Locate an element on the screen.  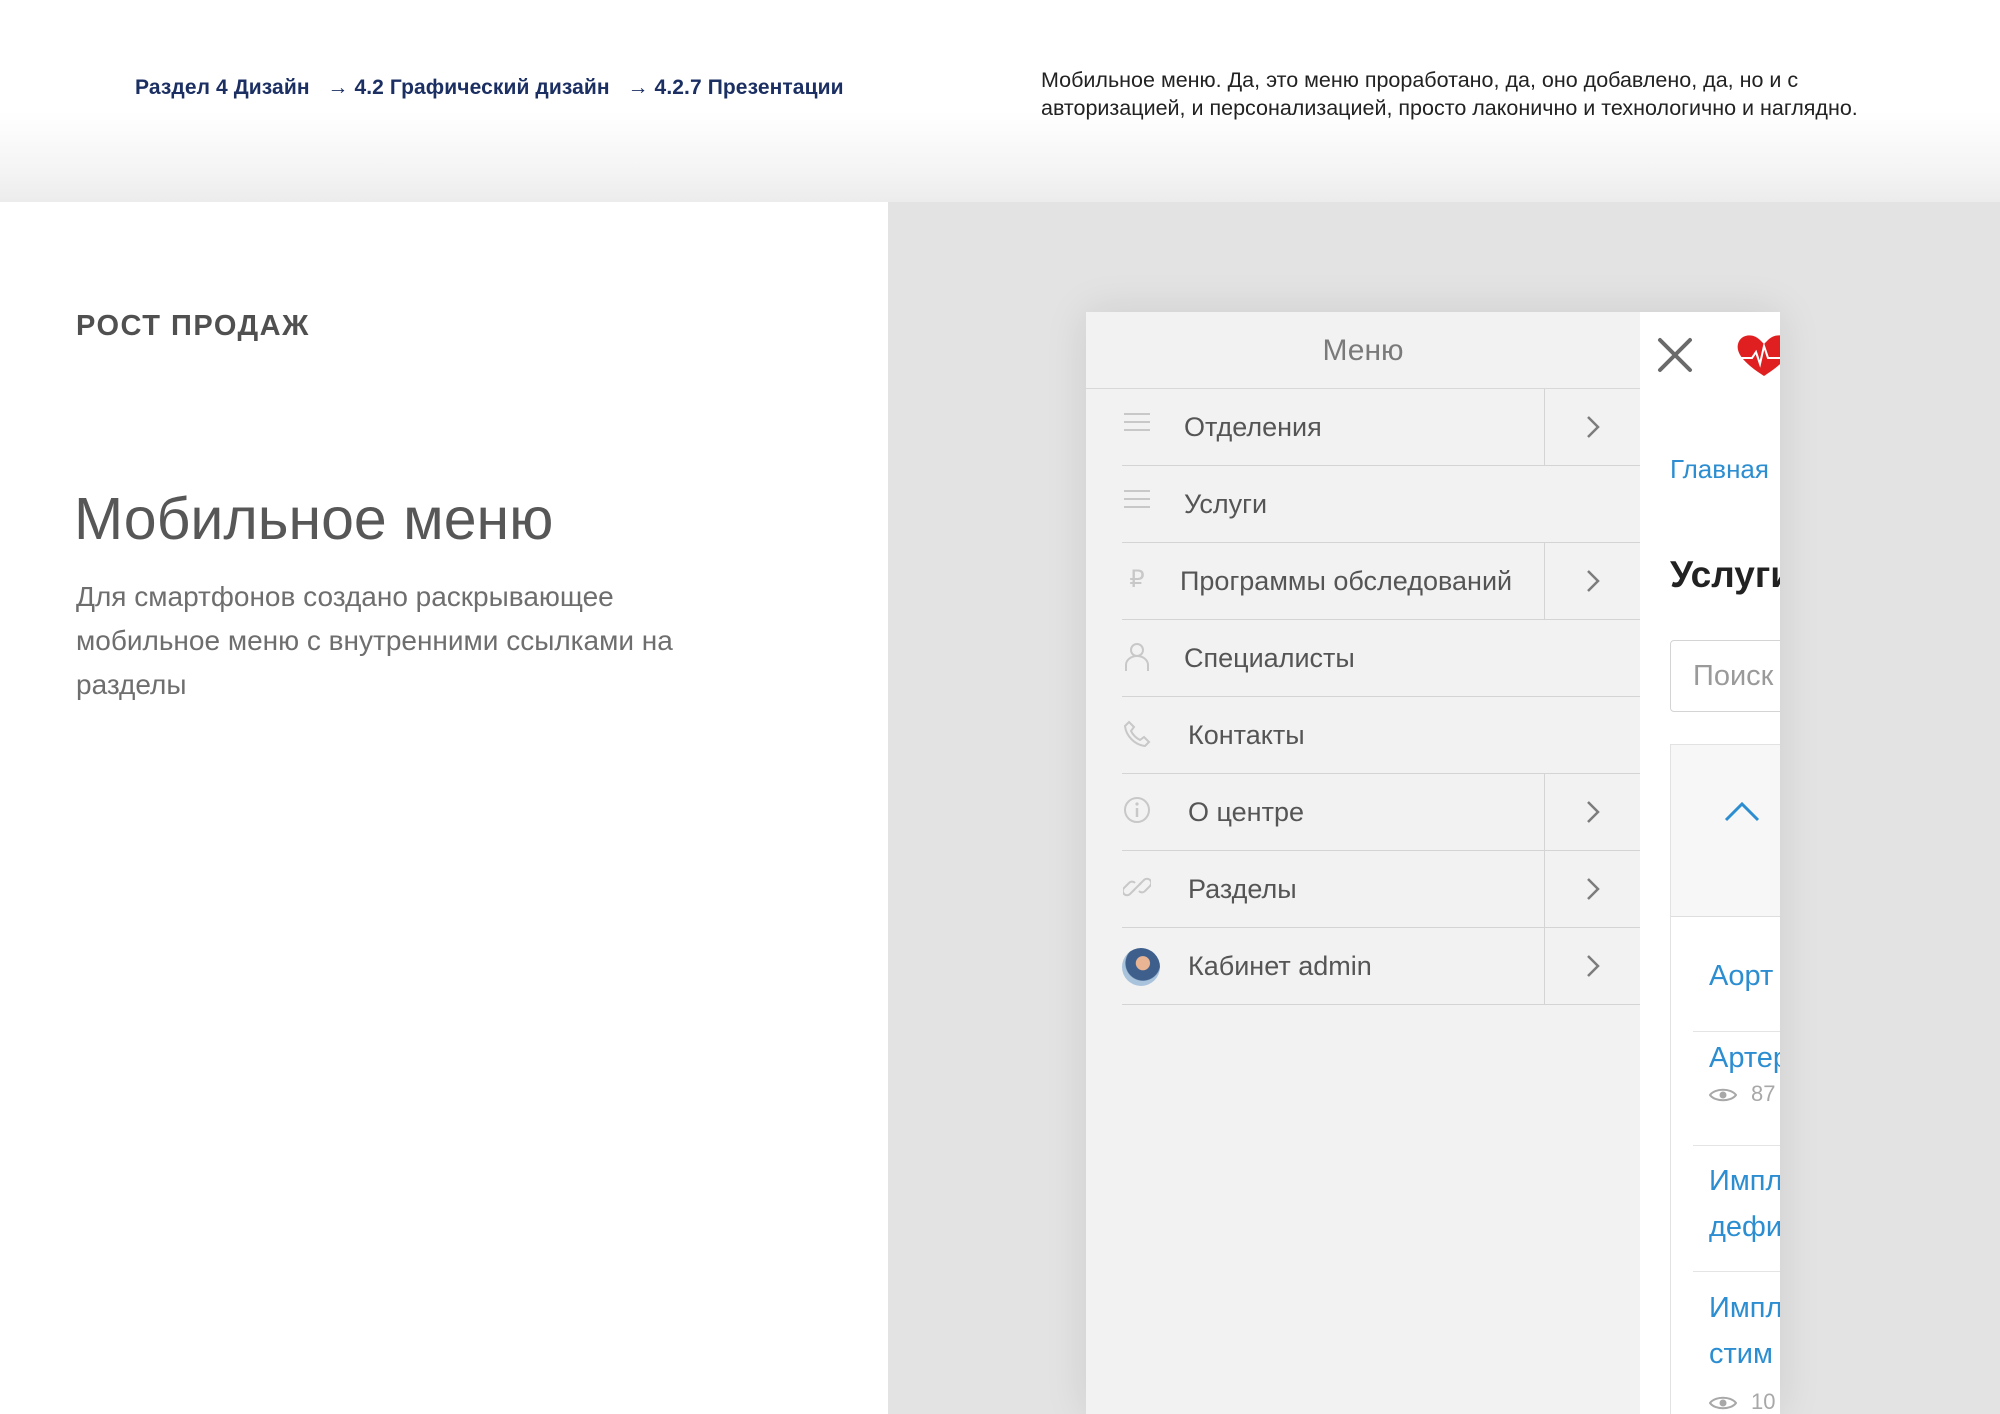
doctor-icon is located at coordinates (1137, 657).